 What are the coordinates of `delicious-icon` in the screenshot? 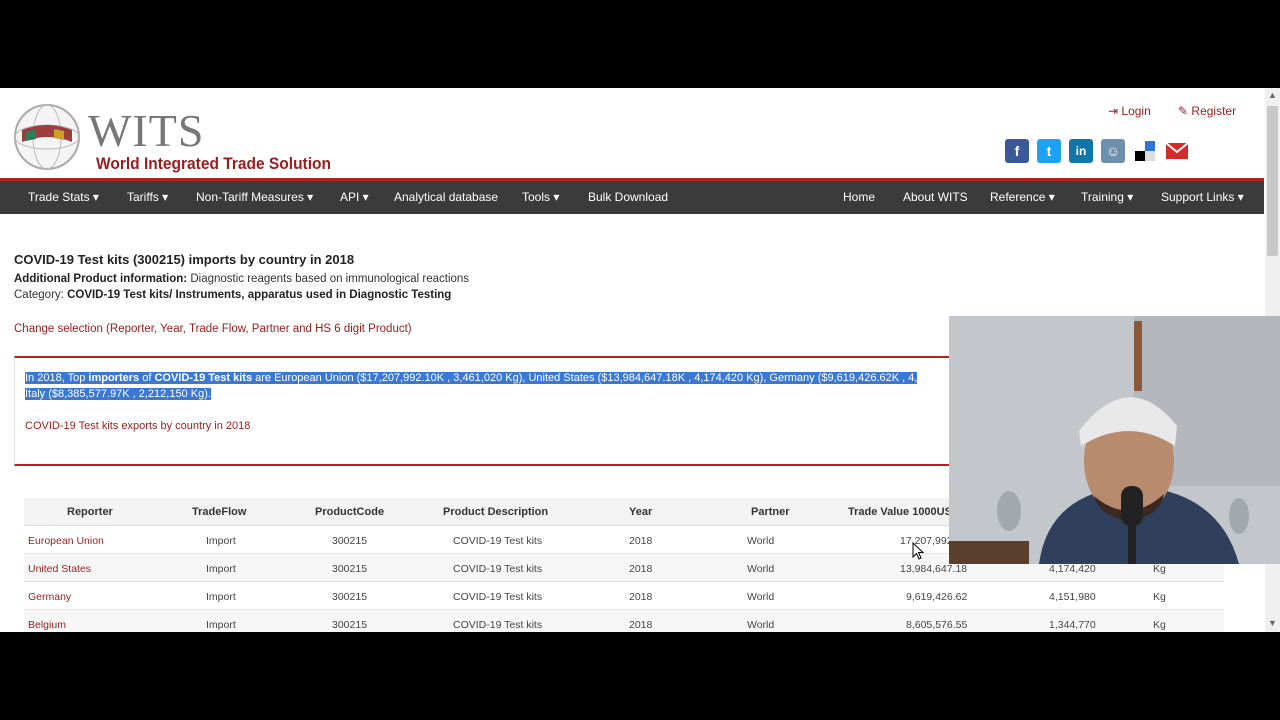 It's located at (1145, 151).